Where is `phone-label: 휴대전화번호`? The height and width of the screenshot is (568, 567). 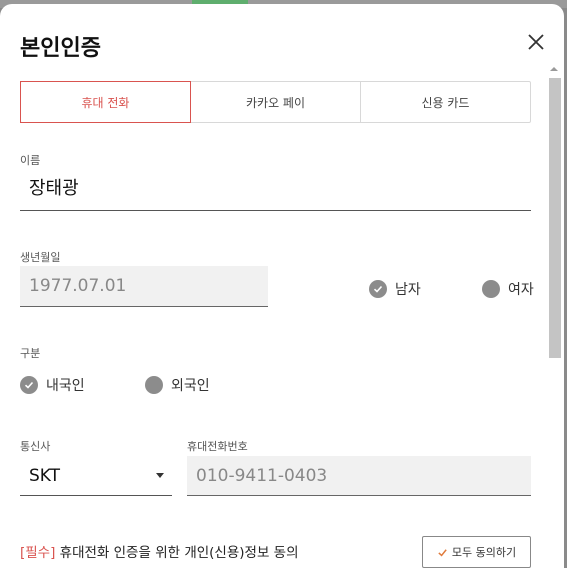 phone-label: 휴대전화번호 is located at coordinates (217, 446).